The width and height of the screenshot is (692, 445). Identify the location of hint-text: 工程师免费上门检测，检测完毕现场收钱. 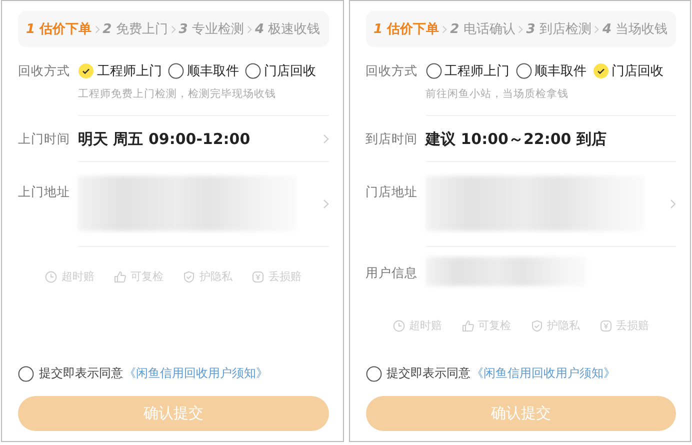
(203, 101).